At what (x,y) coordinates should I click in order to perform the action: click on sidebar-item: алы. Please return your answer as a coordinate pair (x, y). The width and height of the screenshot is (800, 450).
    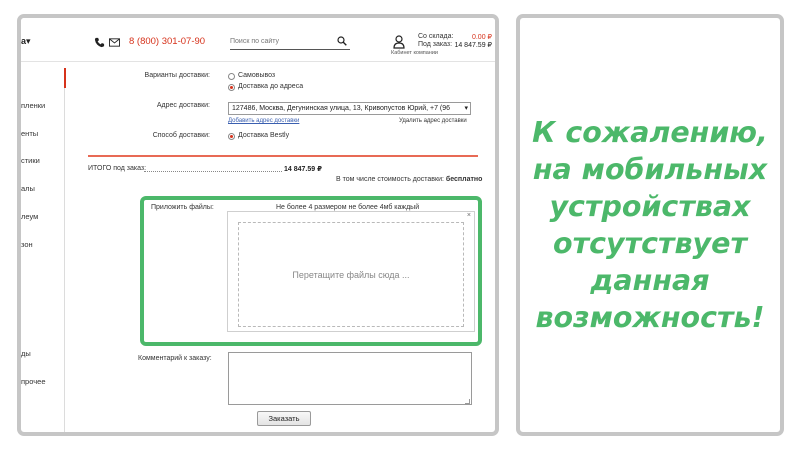
    Looking at the image, I should click on (28, 188).